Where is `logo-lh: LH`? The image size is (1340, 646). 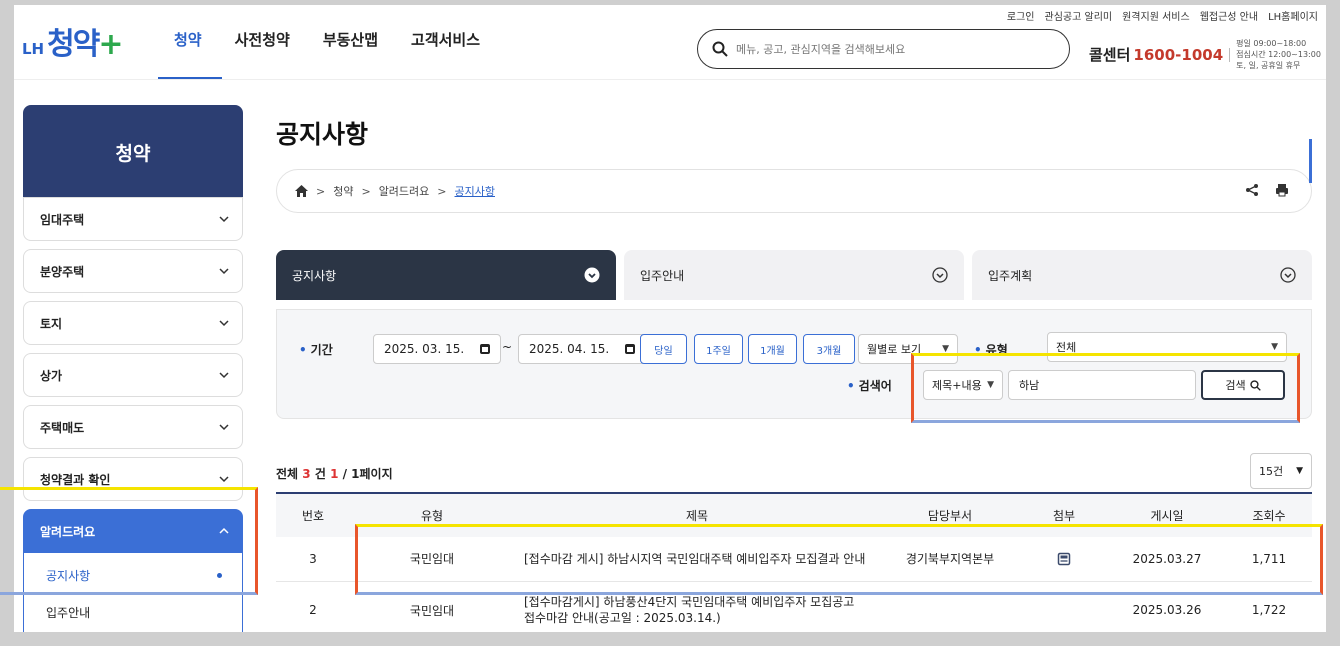 logo-lh: LH is located at coordinates (33, 49).